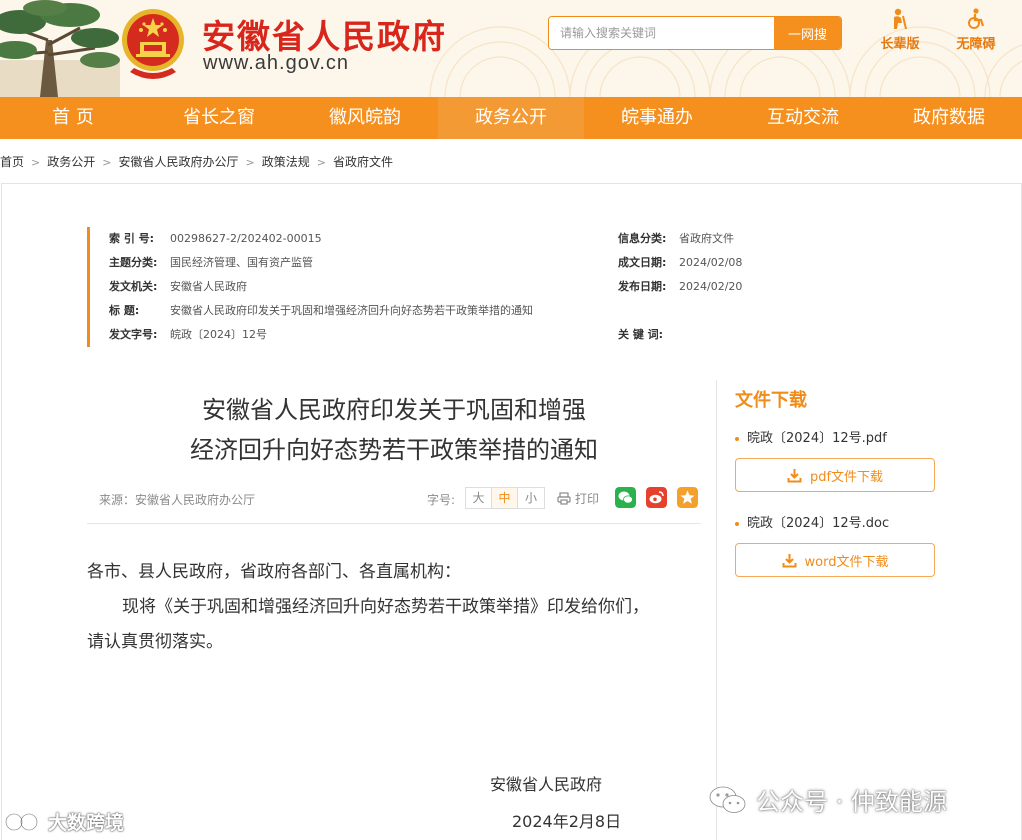  I want to click on site-header: 安徽省人民政府 www.ah.gov.cn 一网搜 长辈版 无障碍, so click(511, 48).